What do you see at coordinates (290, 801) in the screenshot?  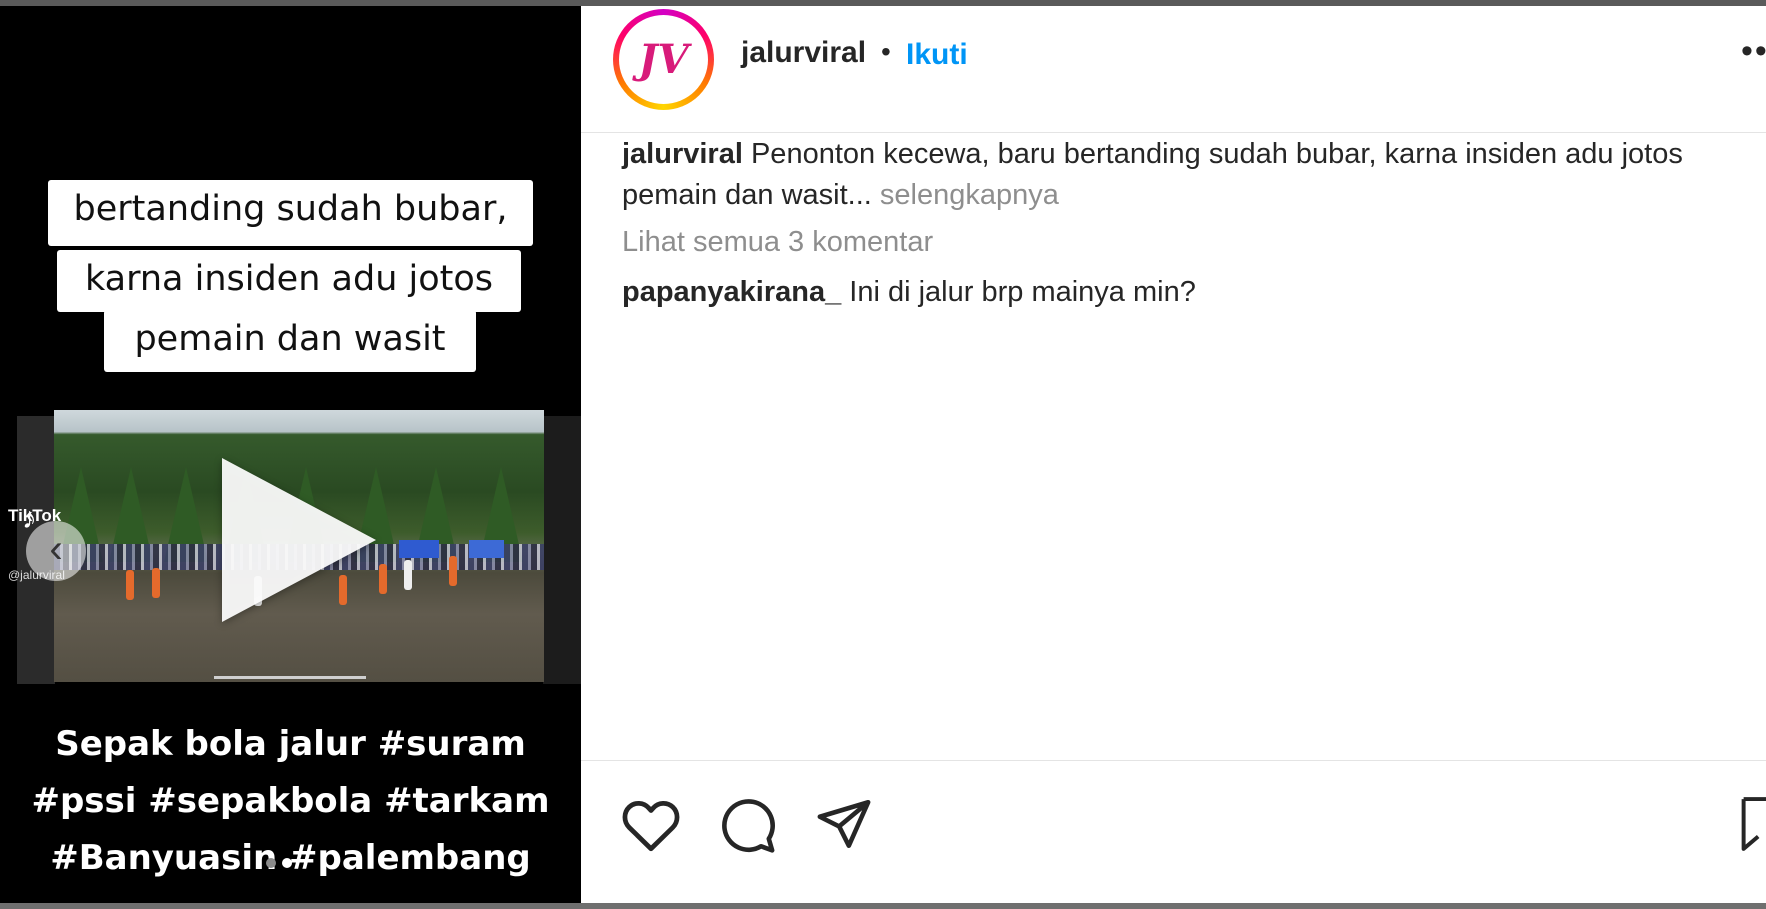 I see `bottom-text-line: #pssi #sepakbola #tarkam` at bounding box center [290, 801].